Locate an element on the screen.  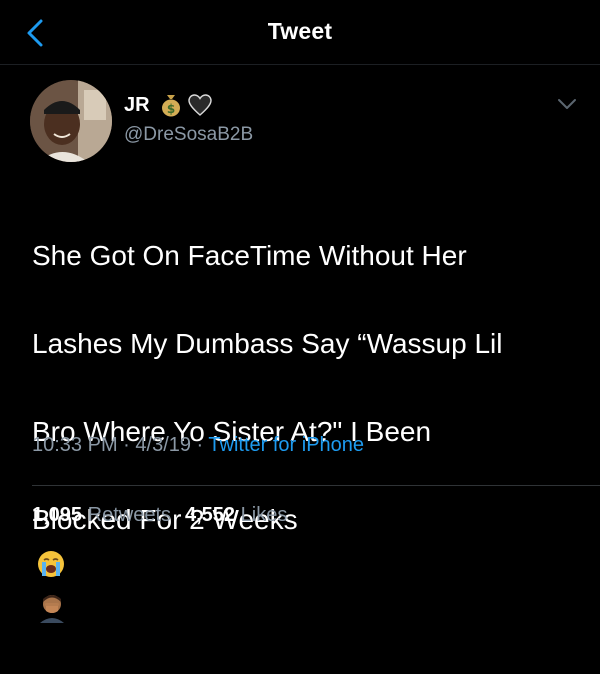
tweet-time: 10:33 PM is located at coordinates (75, 445).